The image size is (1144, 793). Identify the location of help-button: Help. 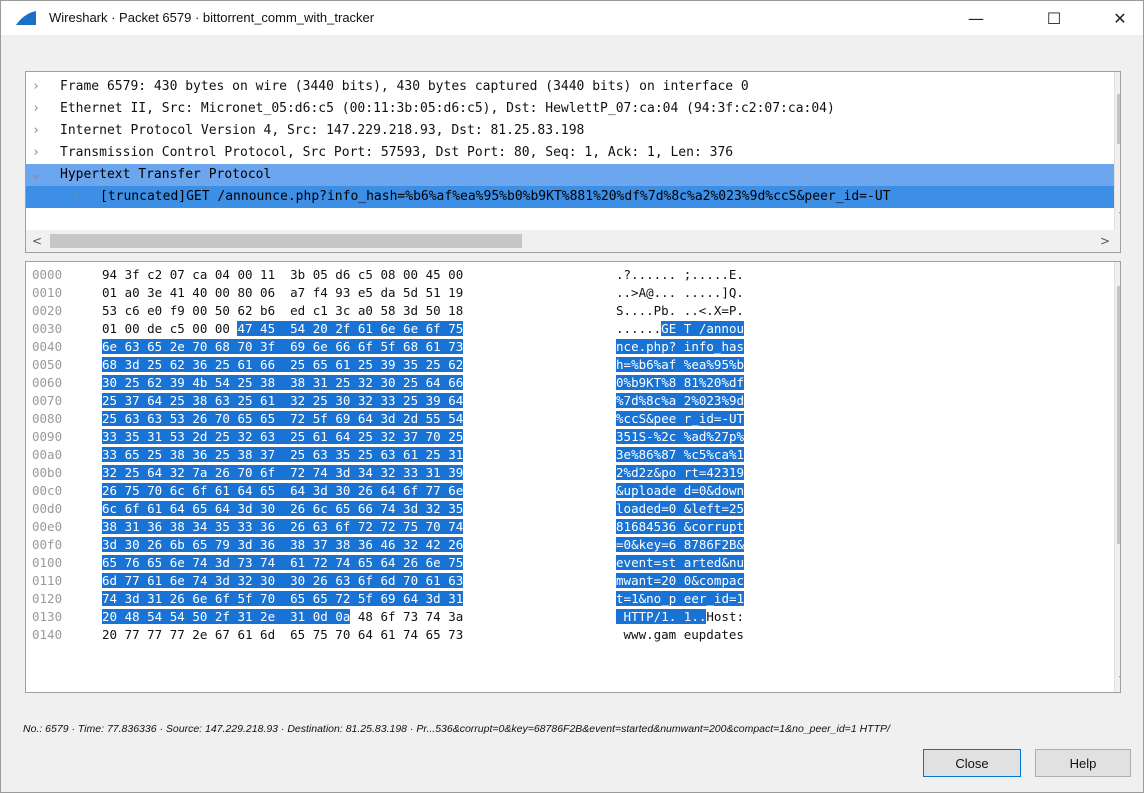
(1083, 763).